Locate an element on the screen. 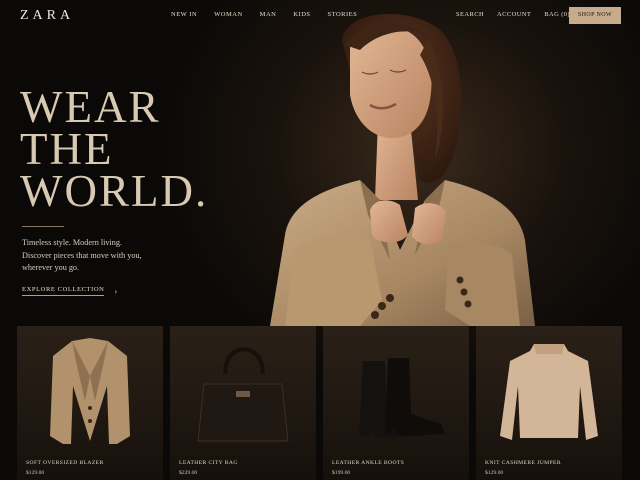  product-card-boots: LEATHER ANKLE BOOTS $199.00 is located at coordinates (396, 403).